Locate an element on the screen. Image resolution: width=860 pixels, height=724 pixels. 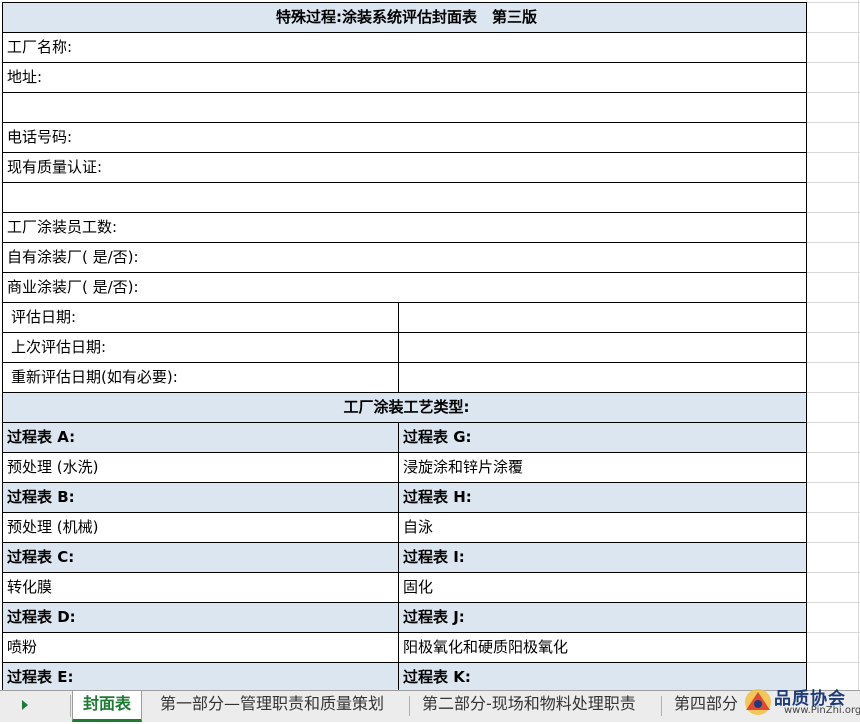
watermark-url: www.PinZhi.org is located at coordinates (822, 710).